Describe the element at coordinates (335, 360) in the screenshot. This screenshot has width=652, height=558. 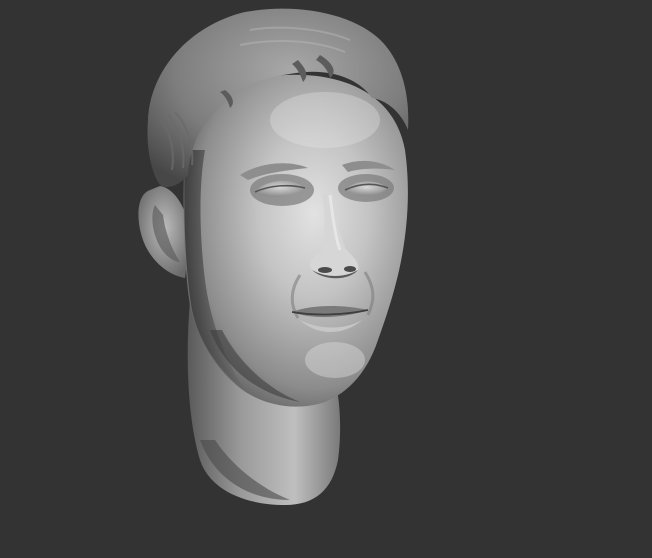
I see `chin-highlight` at that location.